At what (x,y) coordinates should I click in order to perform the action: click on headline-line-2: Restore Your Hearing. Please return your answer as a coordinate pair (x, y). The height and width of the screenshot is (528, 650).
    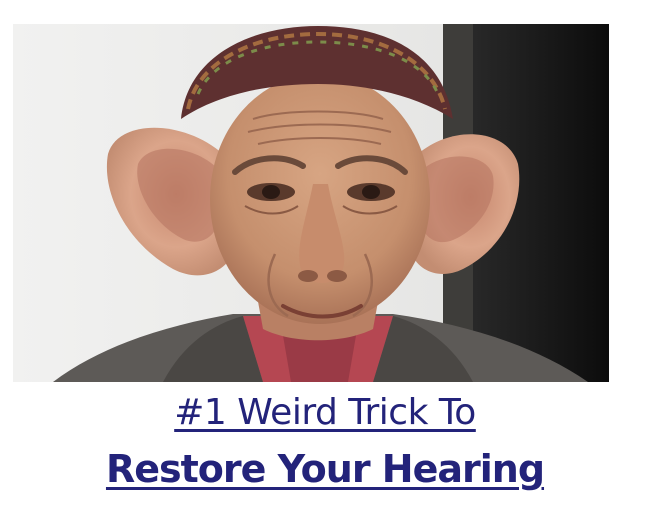
    Looking at the image, I should click on (325, 469).